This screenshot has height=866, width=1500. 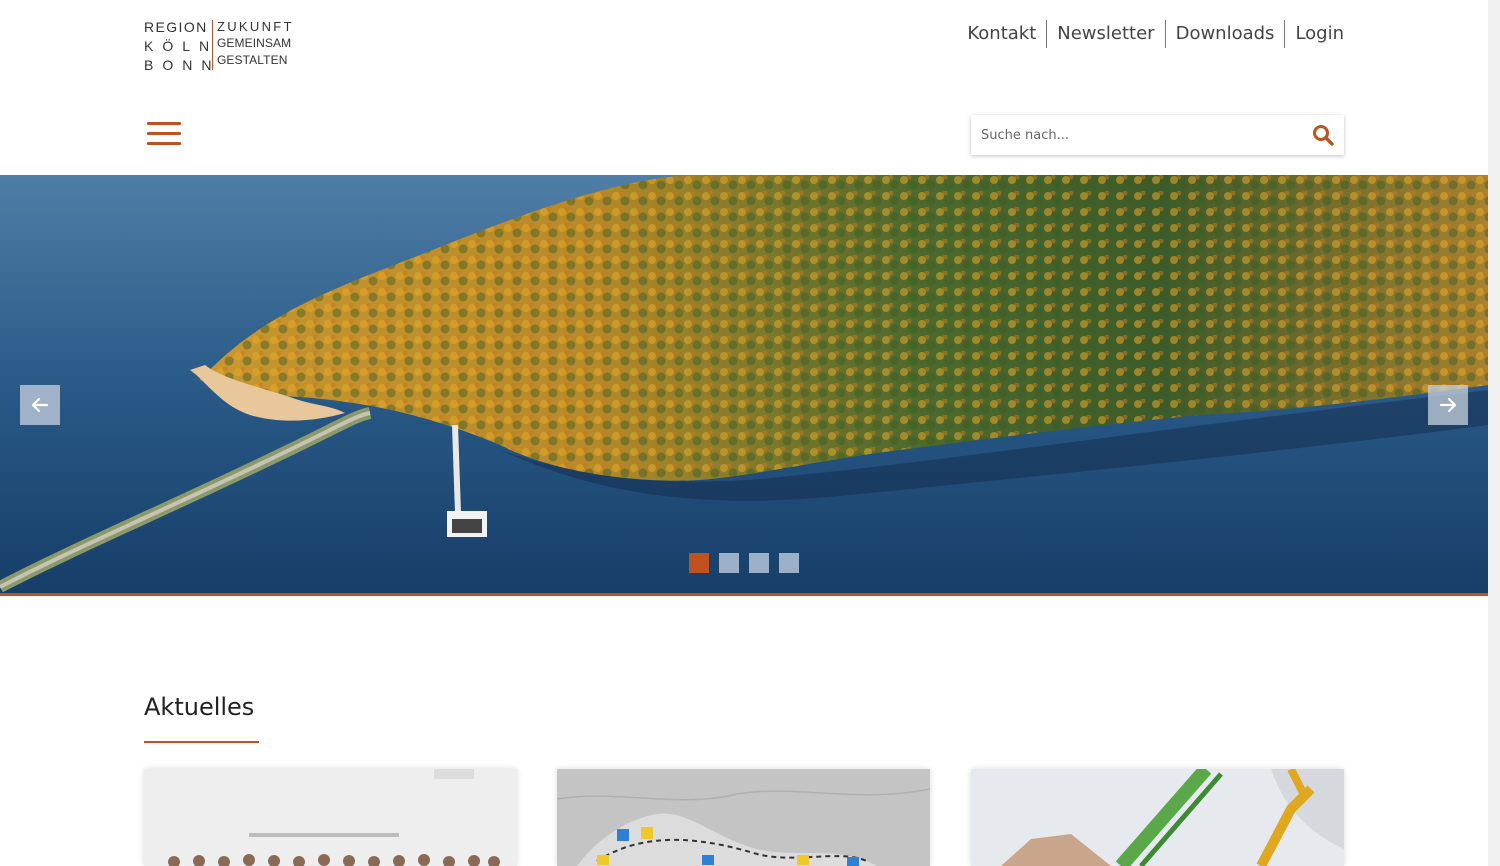 I want to click on slider-prev-button, so click(x=40, y=405).